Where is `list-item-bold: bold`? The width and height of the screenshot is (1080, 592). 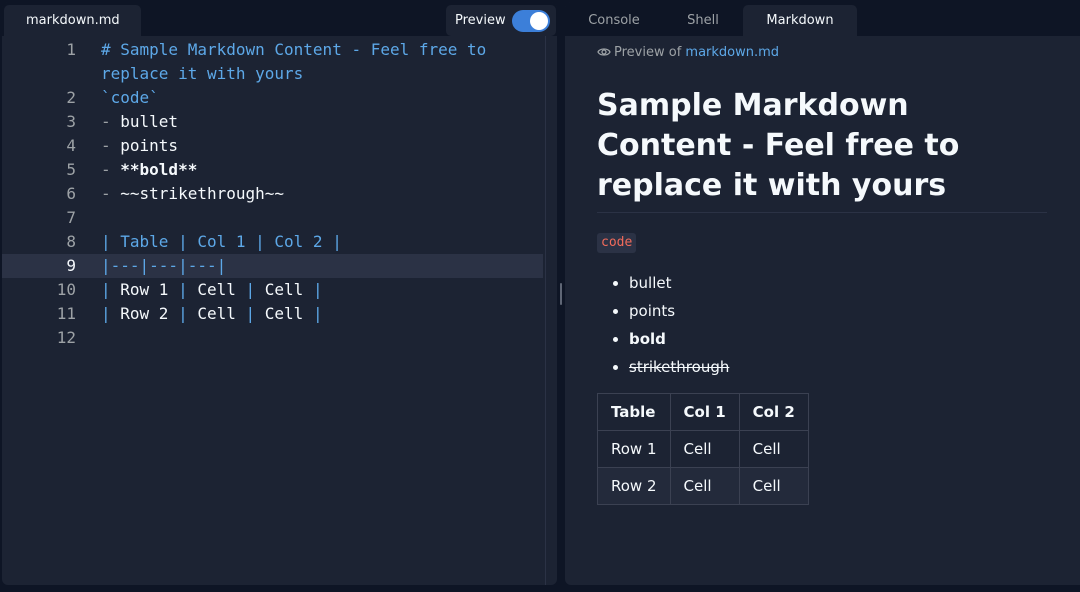 list-item-bold: bold is located at coordinates (679, 339).